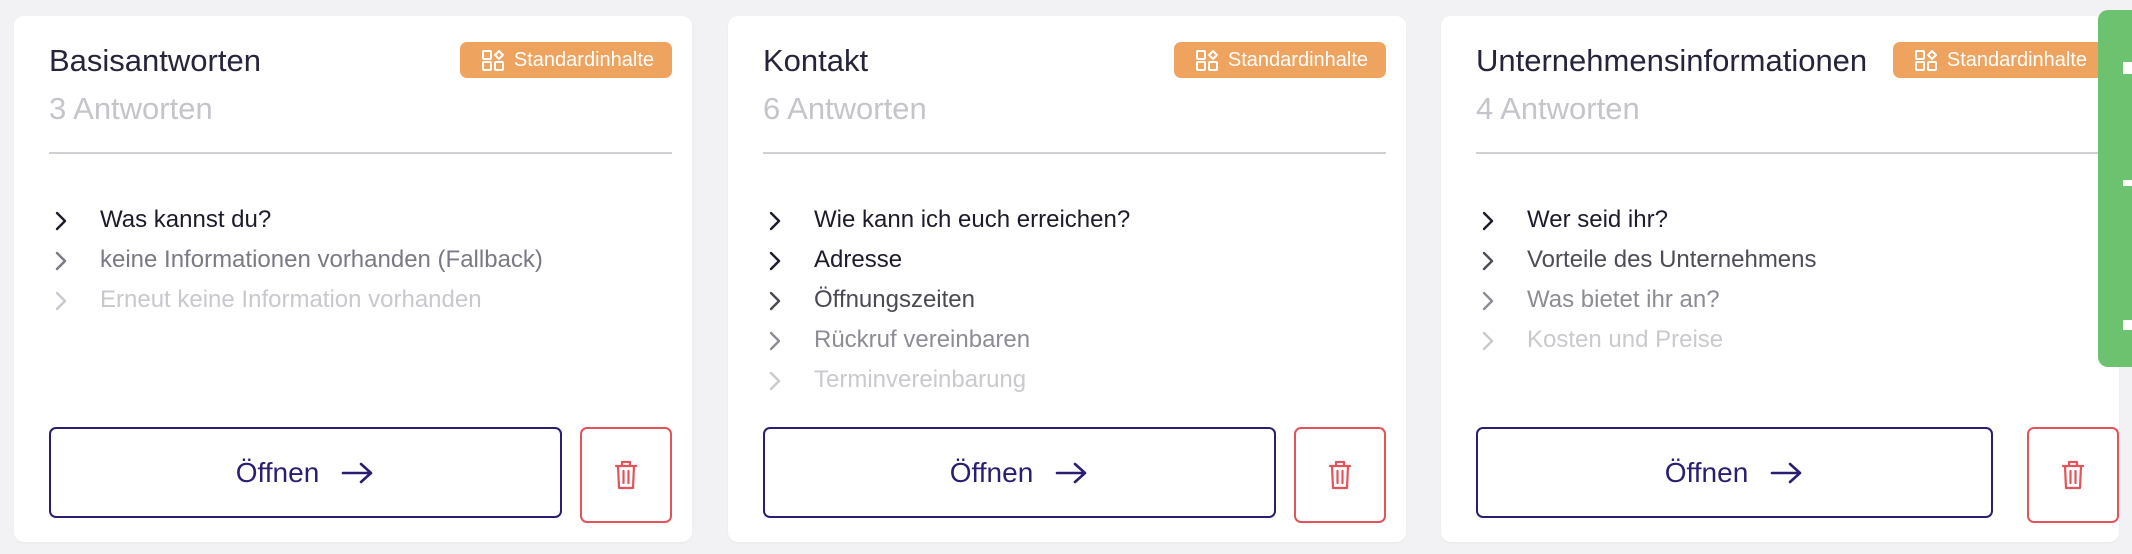  What do you see at coordinates (972, 219) in the screenshot?
I see `faq-question: Wie kann ich euch erreichen?` at bounding box center [972, 219].